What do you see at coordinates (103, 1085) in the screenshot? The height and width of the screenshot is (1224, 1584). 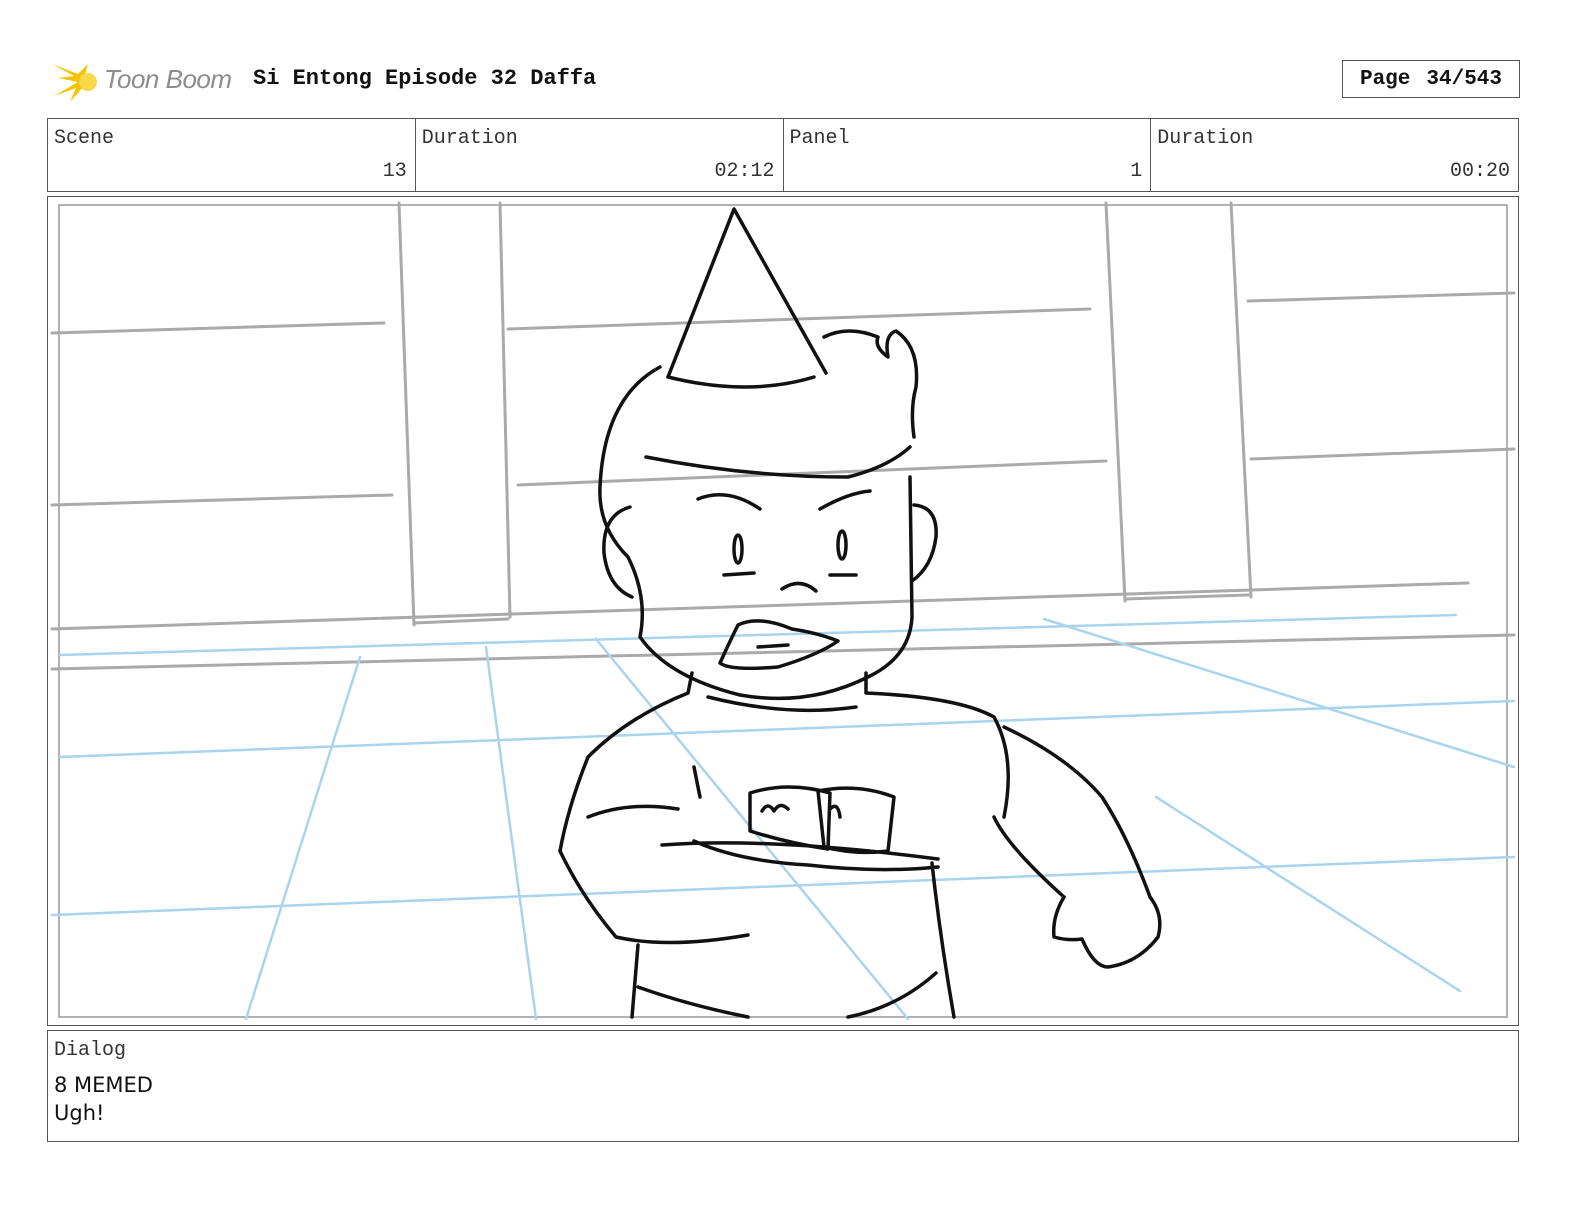 I see `dialog-speaker: 8 MEMED` at bounding box center [103, 1085].